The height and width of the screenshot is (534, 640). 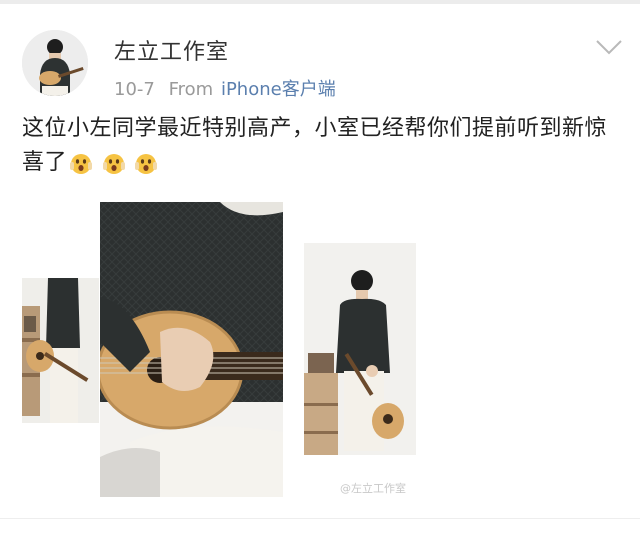 I want to click on avatar-image, so click(x=55, y=63).